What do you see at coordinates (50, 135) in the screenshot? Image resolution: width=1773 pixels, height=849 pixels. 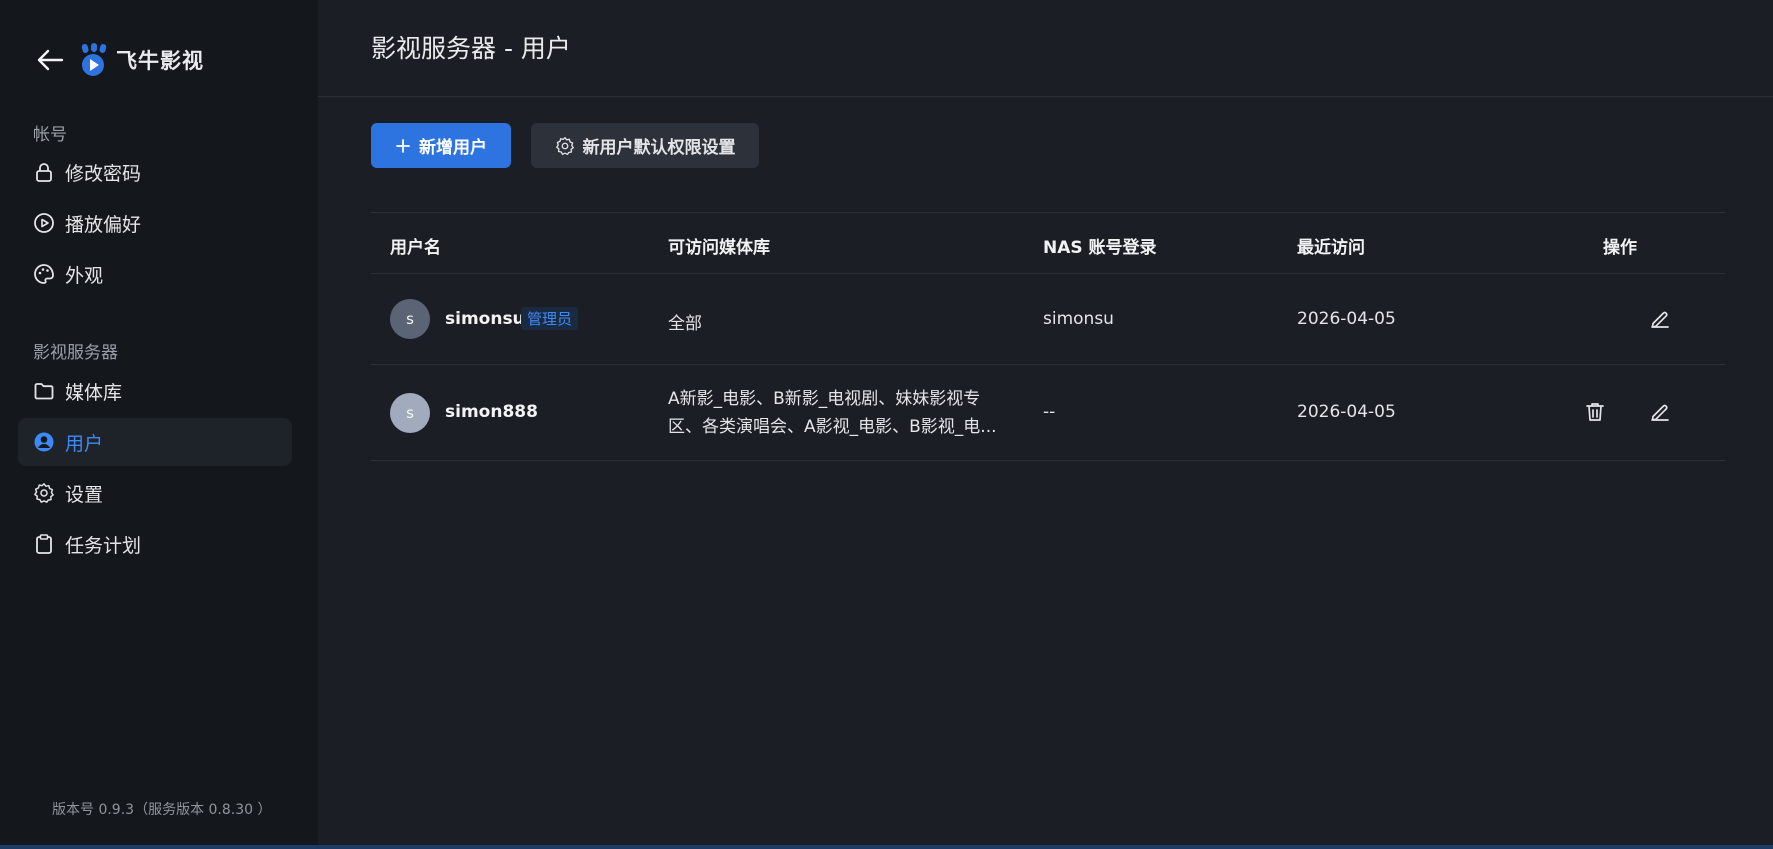 I see `section-title-account: 帐号` at bounding box center [50, 135].